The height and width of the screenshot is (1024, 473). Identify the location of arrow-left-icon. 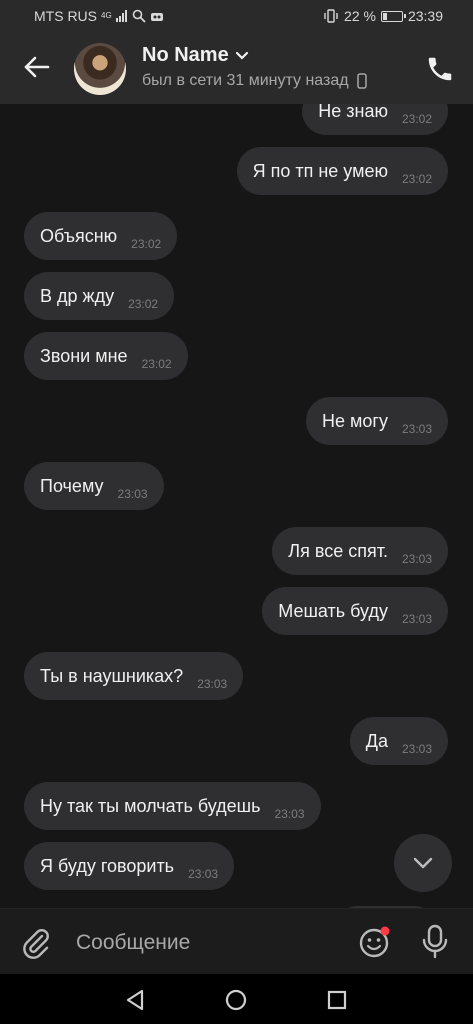
(37, 67).